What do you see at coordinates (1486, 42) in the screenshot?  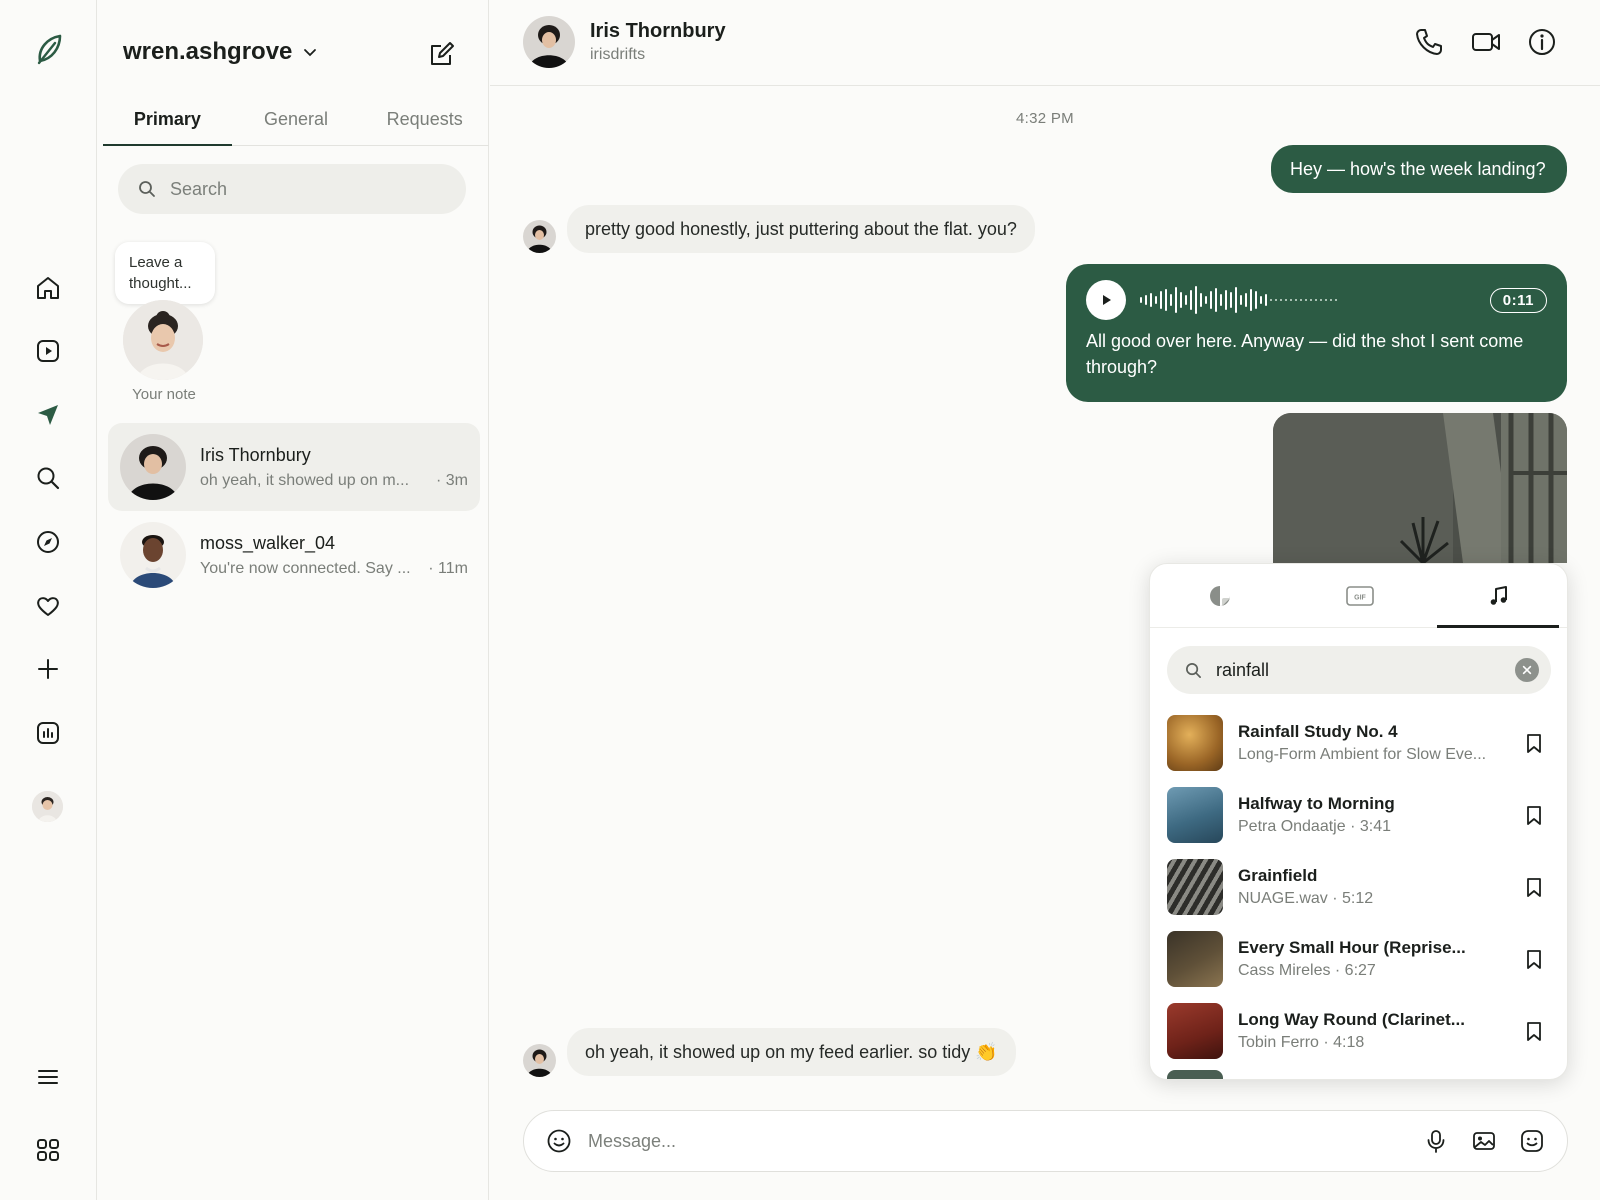 I see `video-call-icon` at bounding box center [1486, 42].